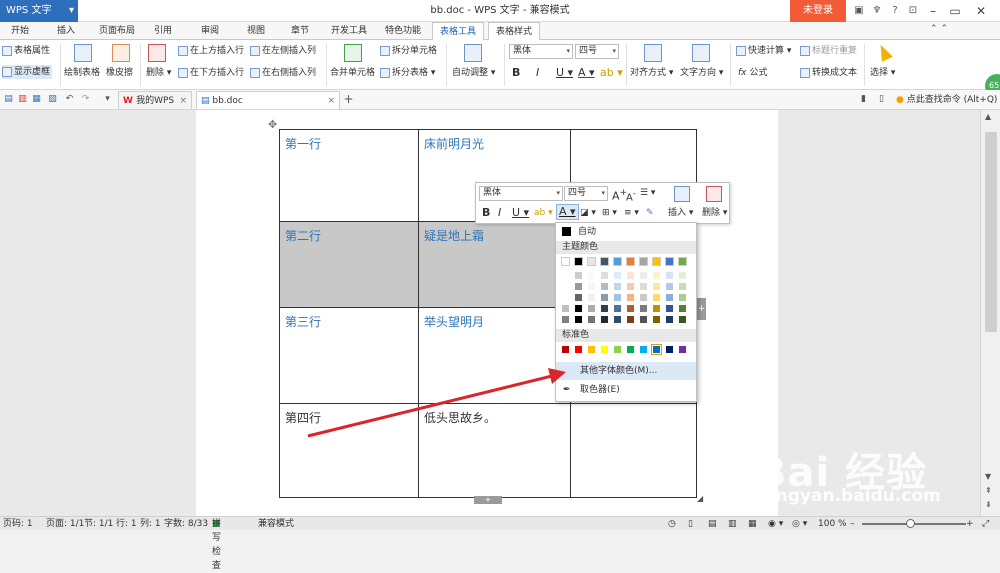 The image size is (1000, 573). Describe the element at coordinates (690, 524) in the screenshot. I see `read-mode-icon: ▯` at that location.